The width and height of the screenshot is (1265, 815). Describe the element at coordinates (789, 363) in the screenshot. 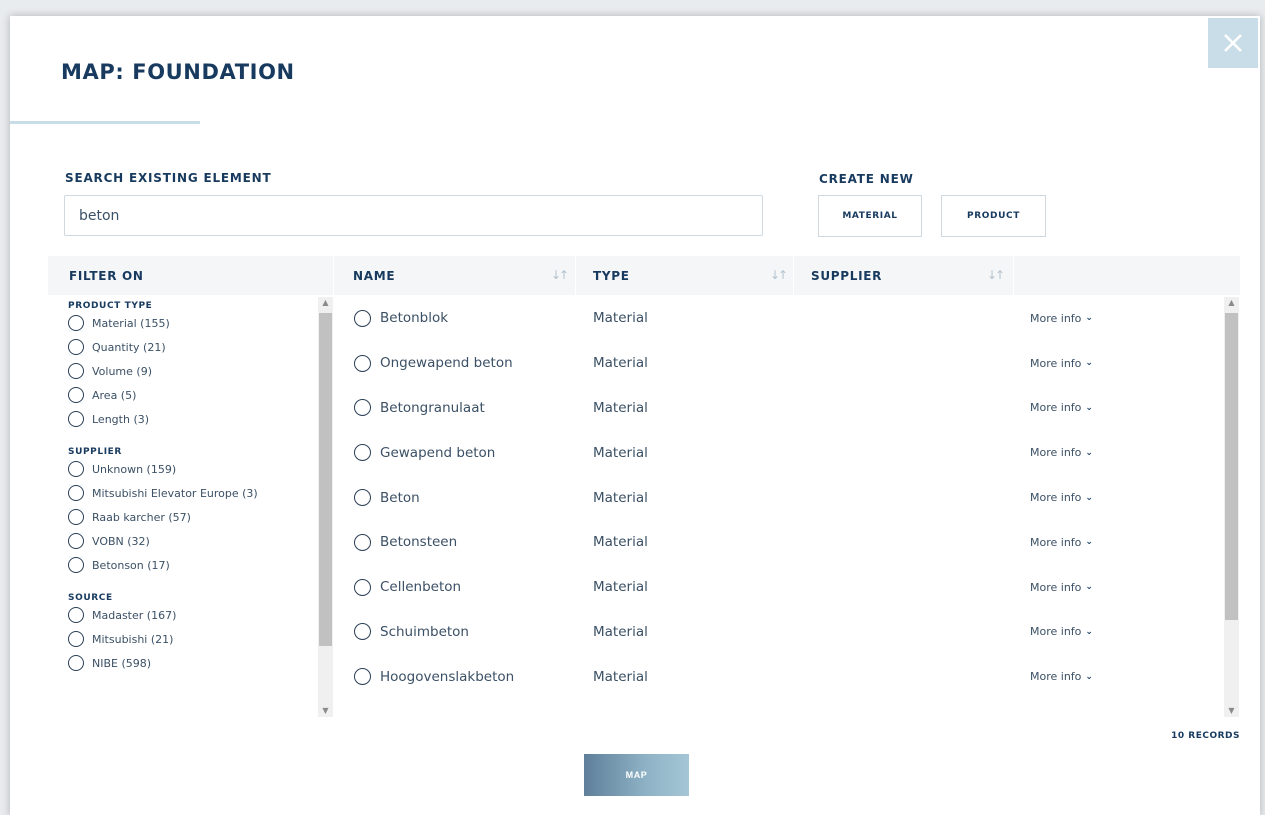

I see `table-row: Ongewapend beton Material More info ⌄` at that location.